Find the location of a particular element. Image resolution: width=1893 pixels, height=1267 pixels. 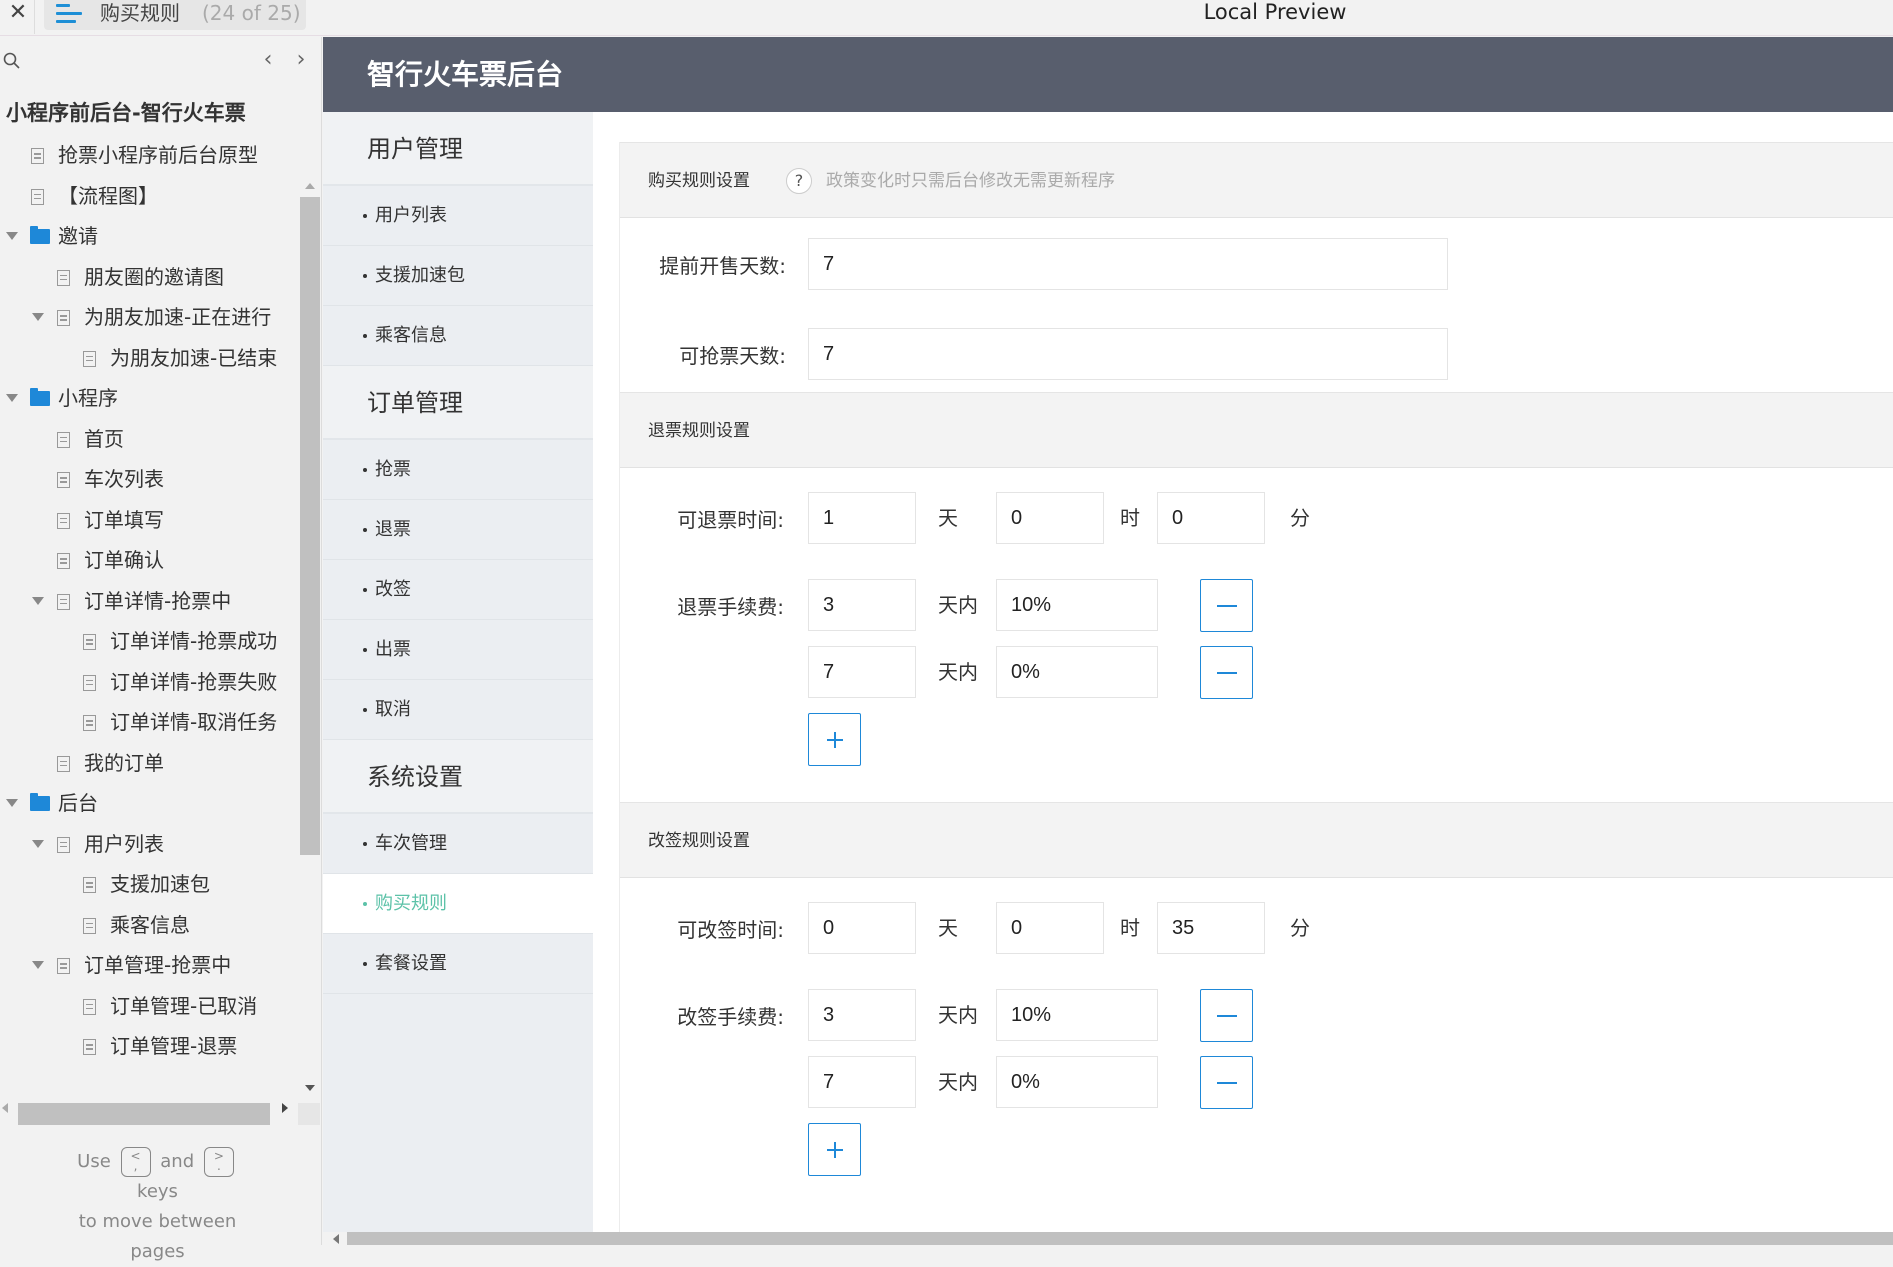

refund-fee-percent-input: 10% is located at coordinates (1077, 605).